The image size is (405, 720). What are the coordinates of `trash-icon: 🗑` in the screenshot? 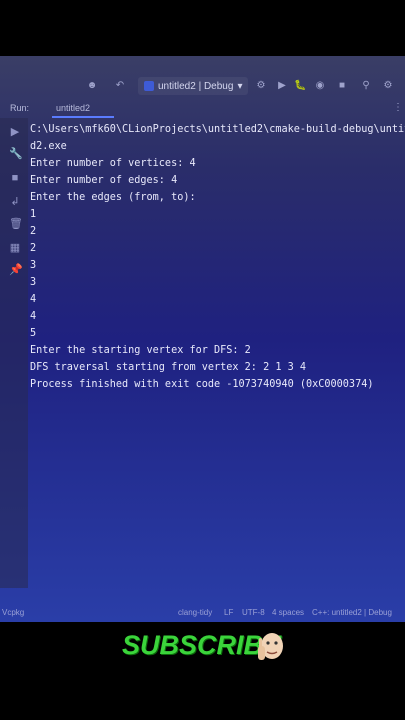 It's located at (16, 224).